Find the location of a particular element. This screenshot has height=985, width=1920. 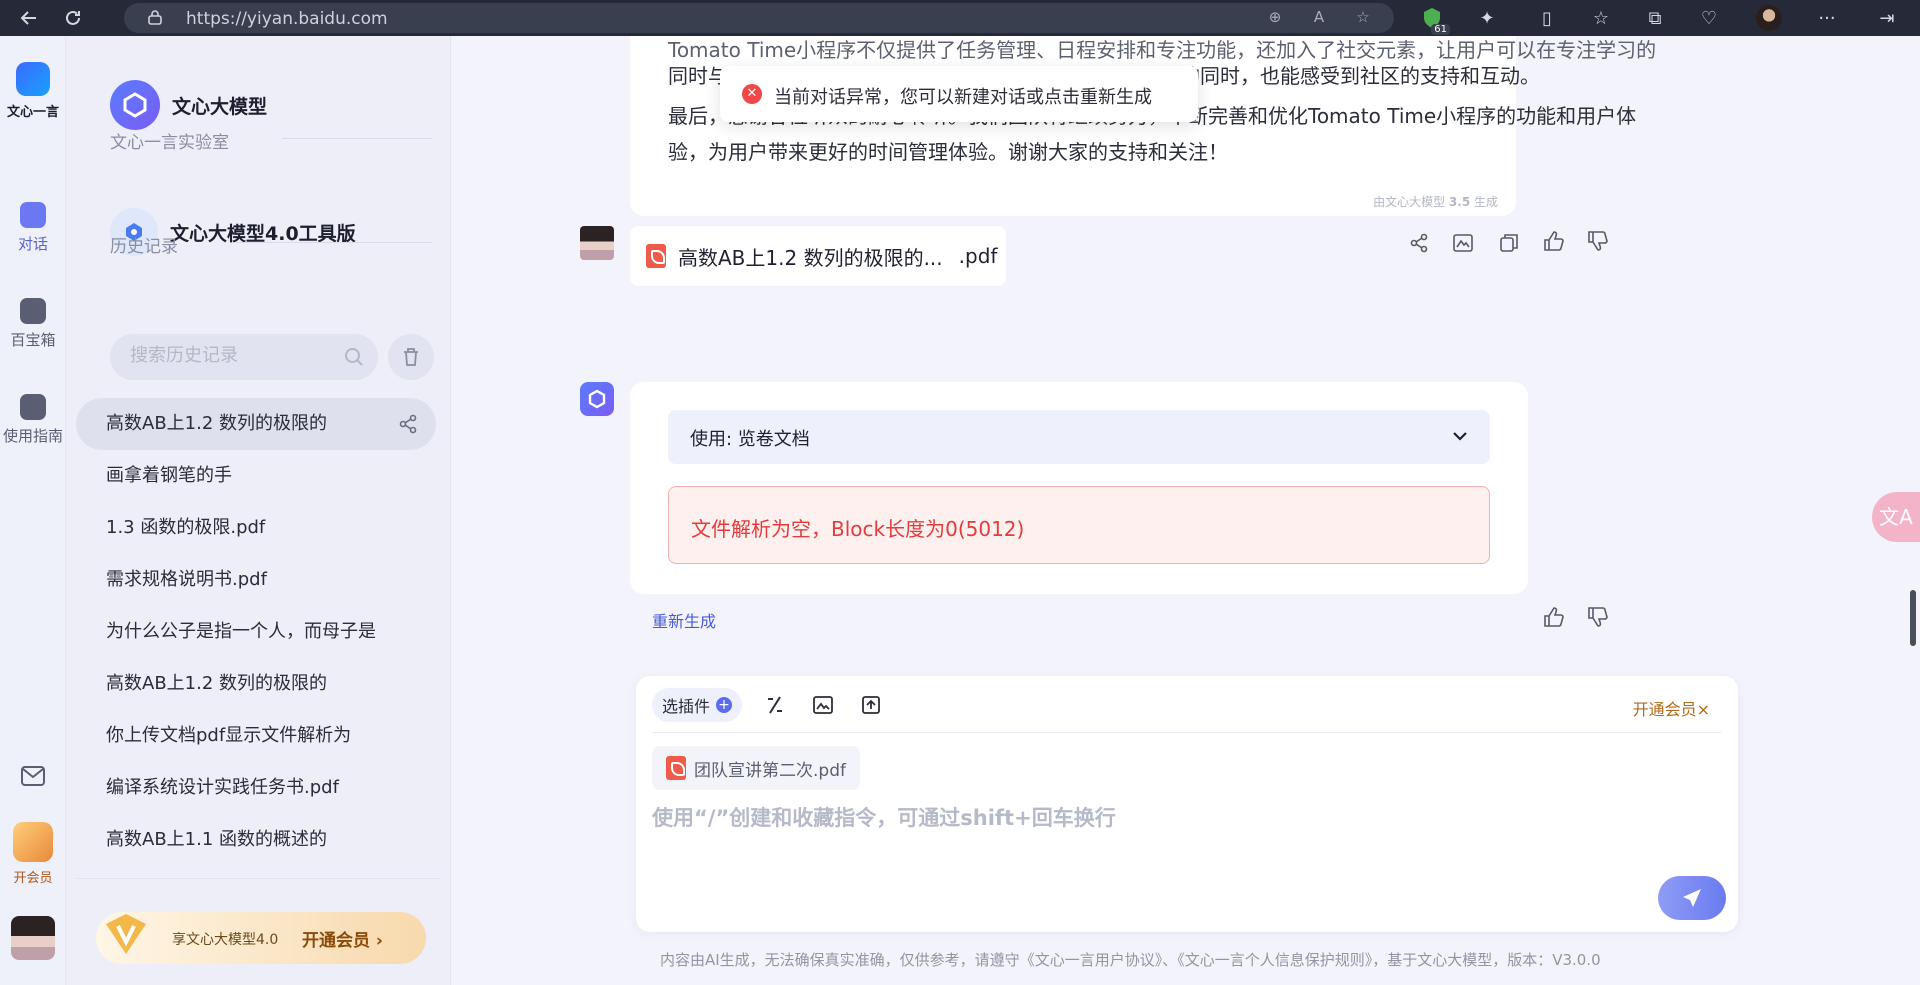

bot-error-card: 使用: 览卷文档 文件解析为空，Block长度为0(5012) is located at coordinates (1079, 488).